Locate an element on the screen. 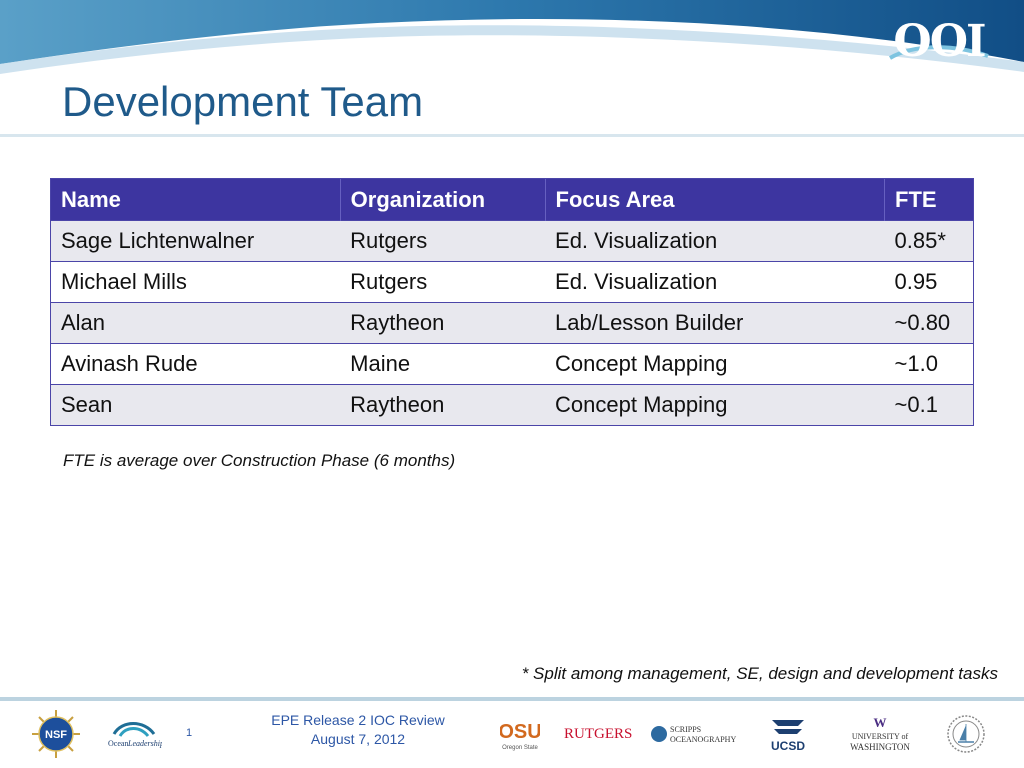  uw-logo-text-3: WASHINGTON is located at coordinates (880, 747).